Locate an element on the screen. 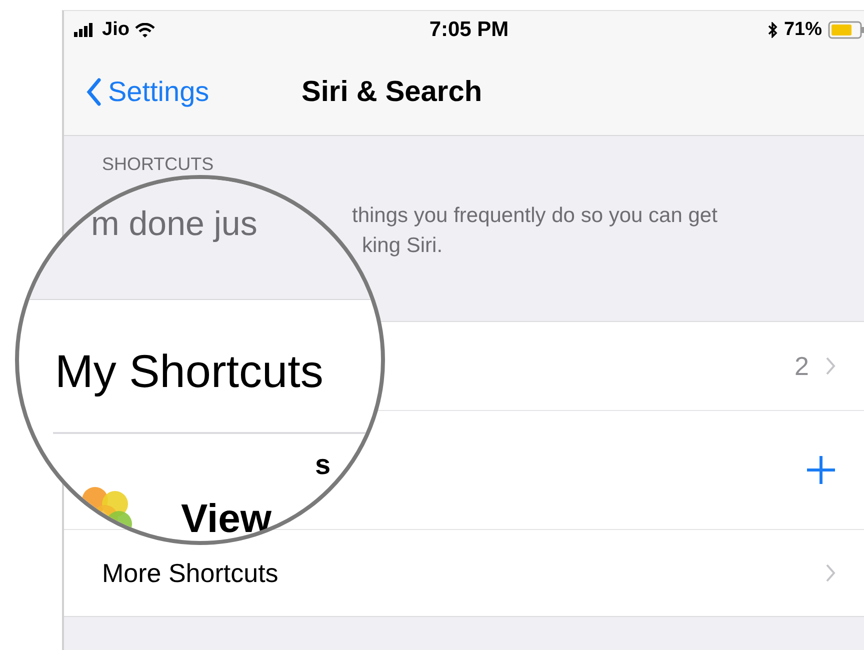 This screenshot has height=650, width=864. section-footer-text: king Siri. is located at coordinates (403, 246).